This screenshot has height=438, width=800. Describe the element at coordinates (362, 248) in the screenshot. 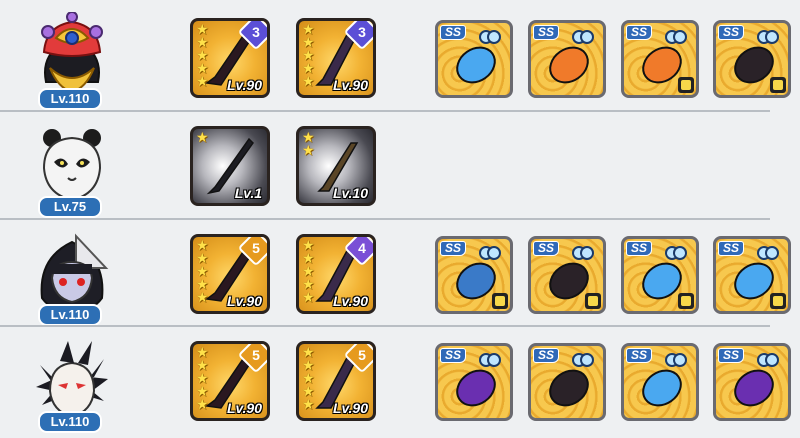

I see `awaken-badge-count: 4` at that location.